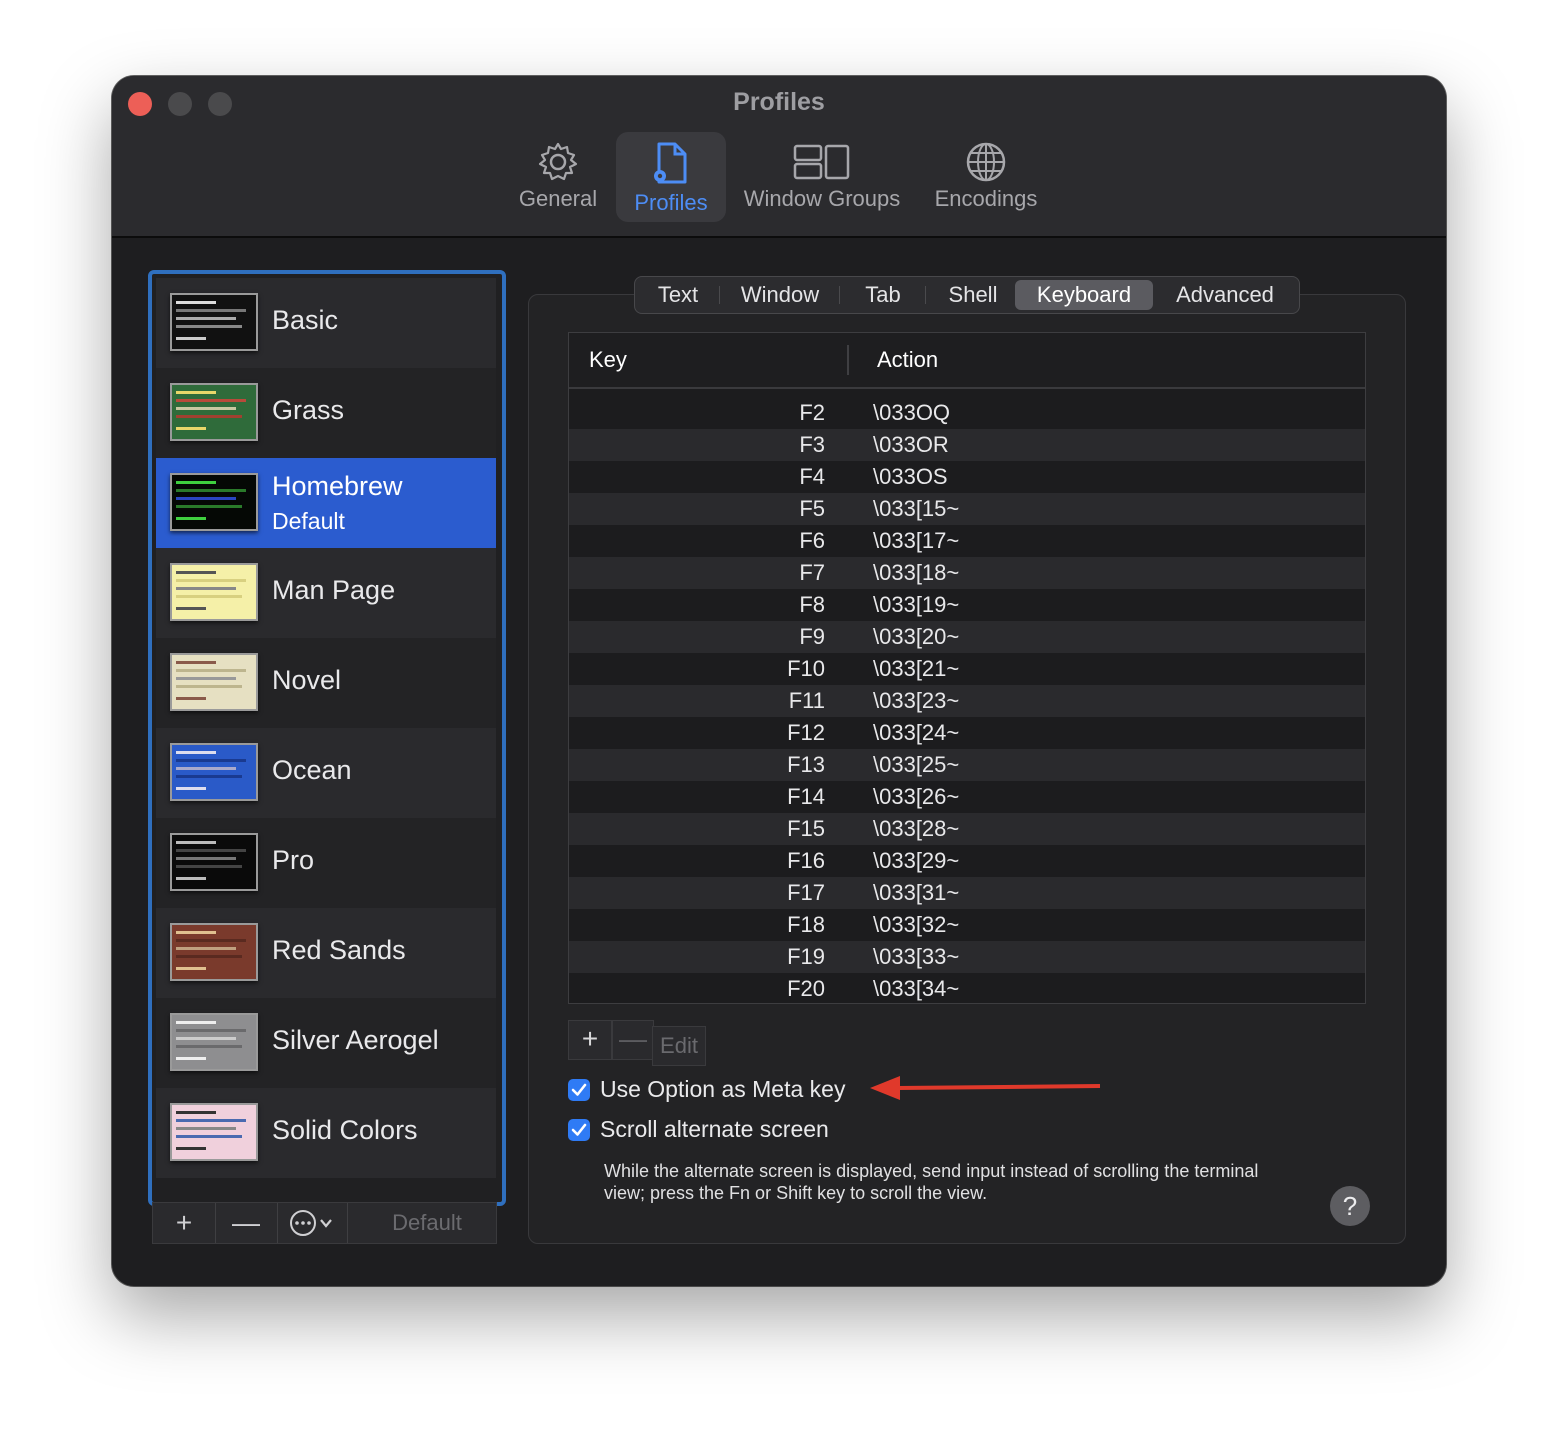 This screenshot has height=1436, width=1558. I want to click on key-cell: F4, so click(812, 476).